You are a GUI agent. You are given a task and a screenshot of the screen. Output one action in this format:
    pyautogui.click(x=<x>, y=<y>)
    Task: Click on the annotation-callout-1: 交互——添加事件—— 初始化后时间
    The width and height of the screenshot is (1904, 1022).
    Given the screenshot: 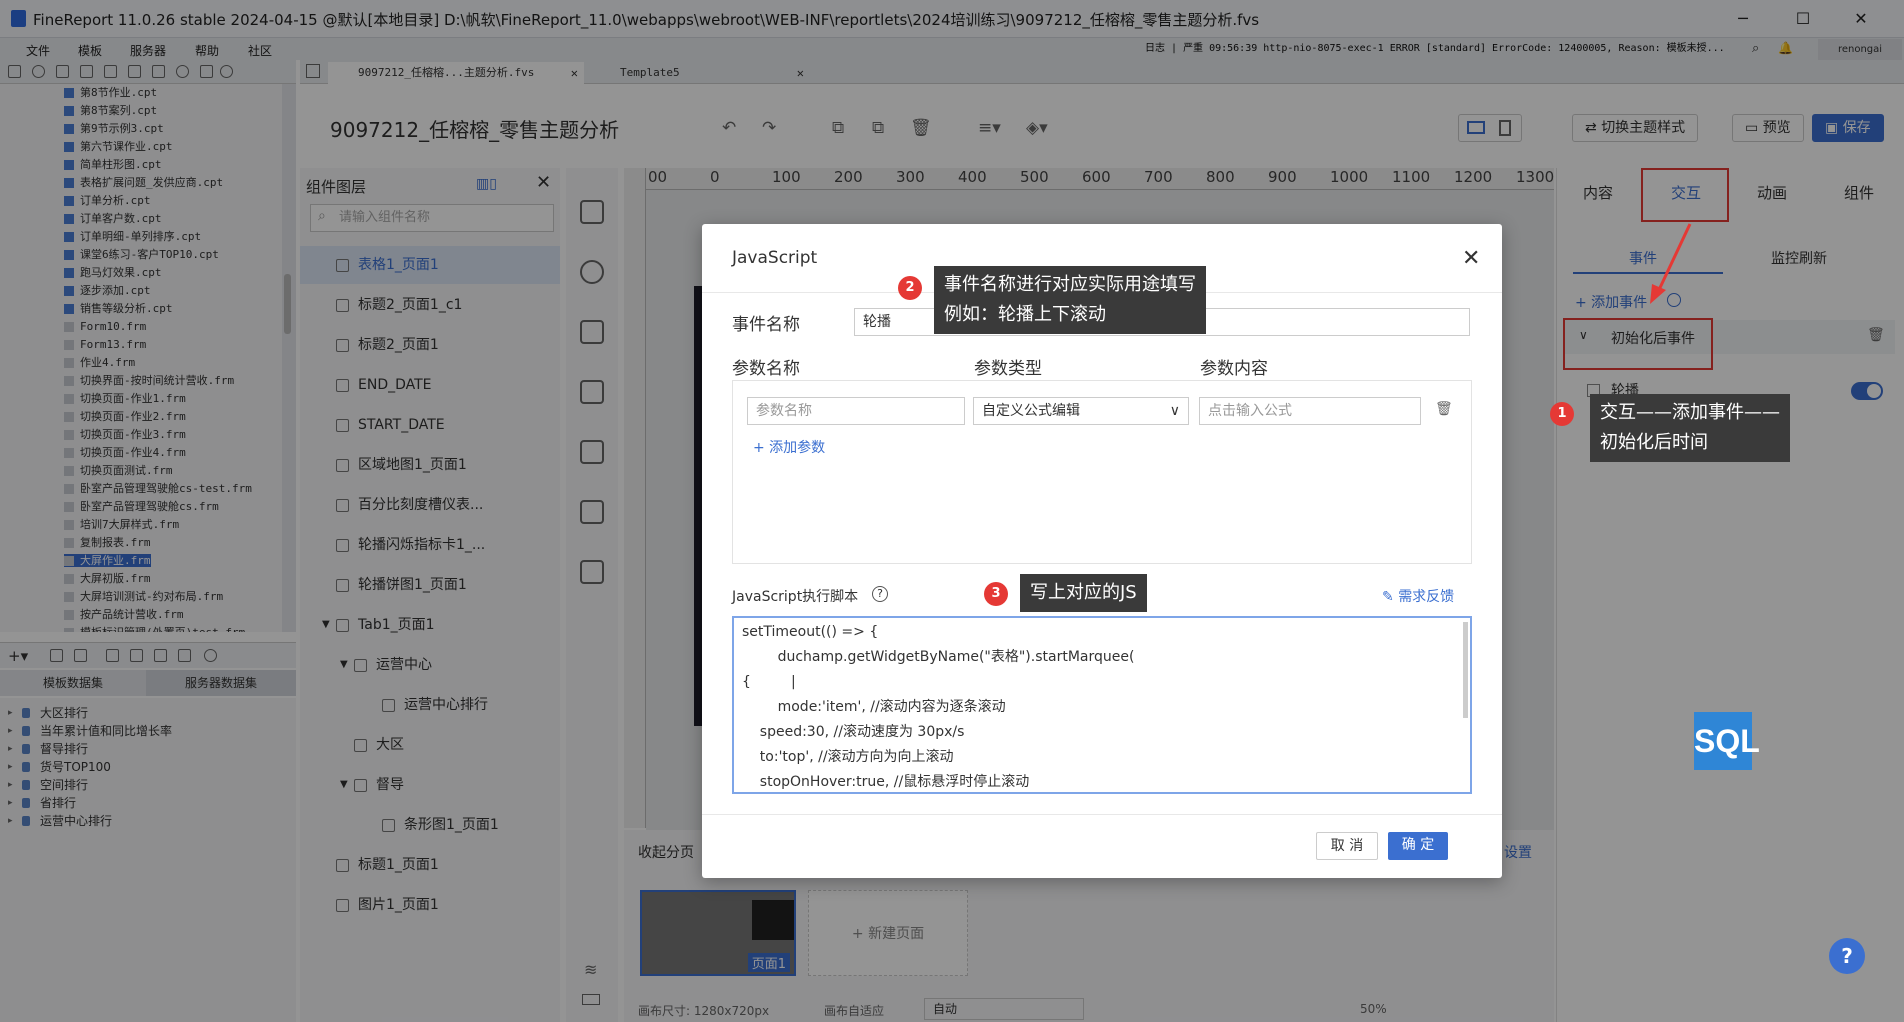 What is the action you would take?
    pyautogui.click(x=1690, y=428)
    